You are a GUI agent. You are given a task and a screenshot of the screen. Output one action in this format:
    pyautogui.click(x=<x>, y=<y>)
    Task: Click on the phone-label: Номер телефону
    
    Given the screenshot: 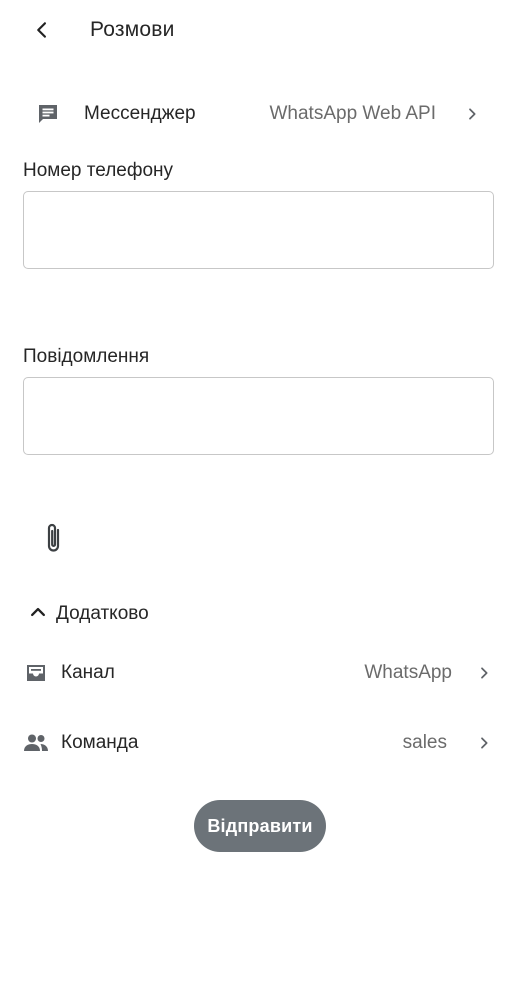 What is the action you would take?
    pyautogui.click(x=98, y=170)
    